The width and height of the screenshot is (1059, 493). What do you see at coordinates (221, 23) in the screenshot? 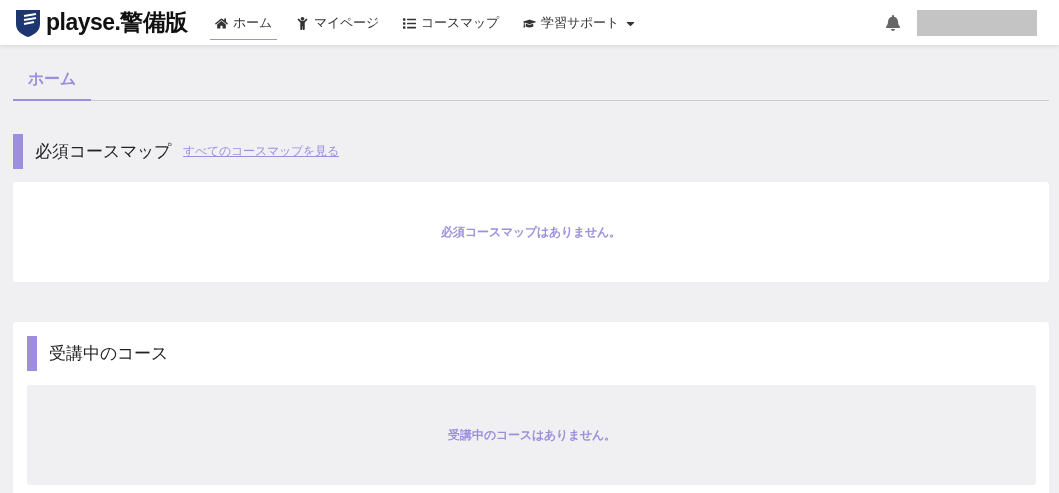
I see `home-icon` at bounding box center [221, 23].